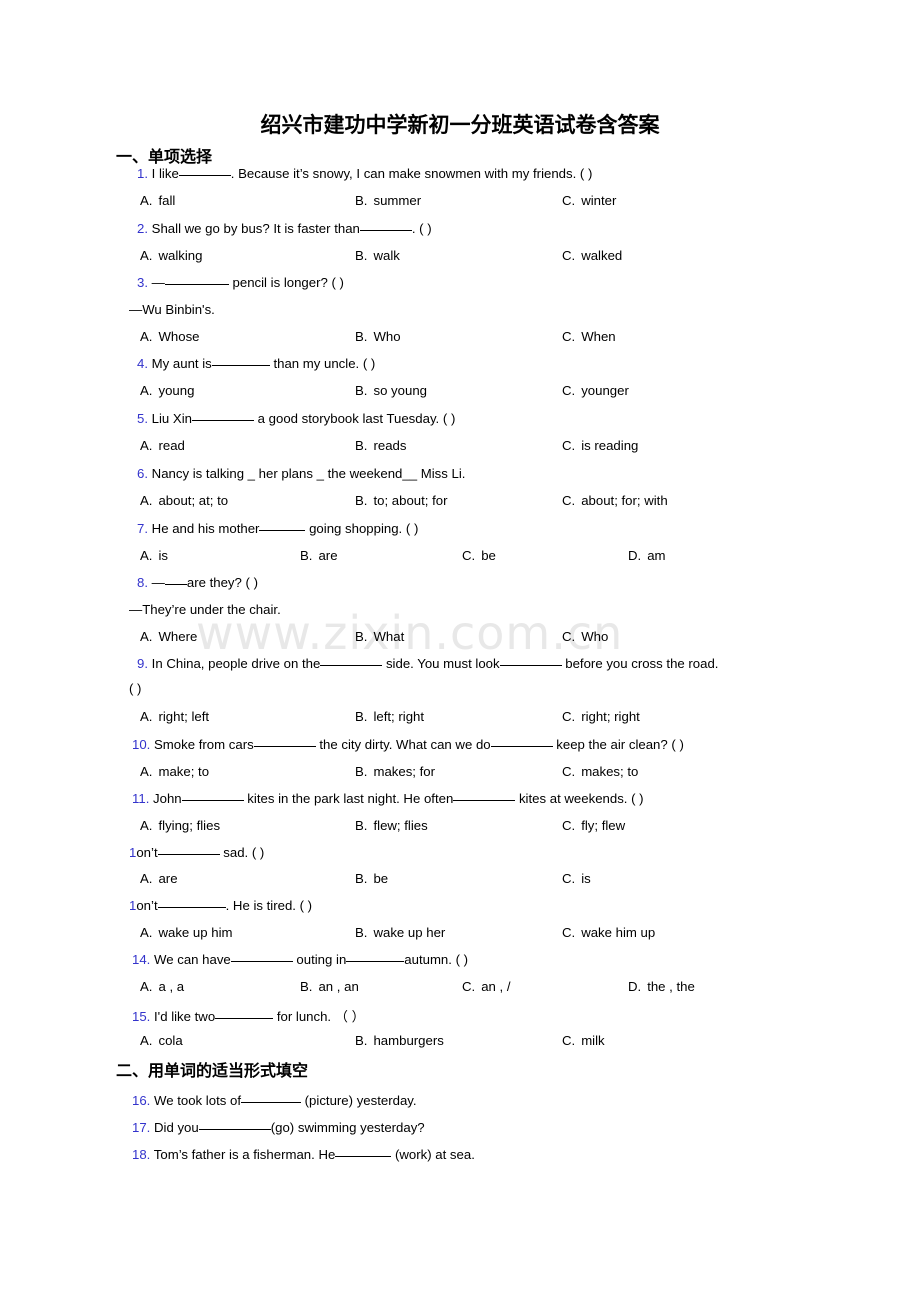  What do you see at coordinates (171, 255) in the screenshot?
I see `option-a: A. walking` at bounding box center [171, 255].